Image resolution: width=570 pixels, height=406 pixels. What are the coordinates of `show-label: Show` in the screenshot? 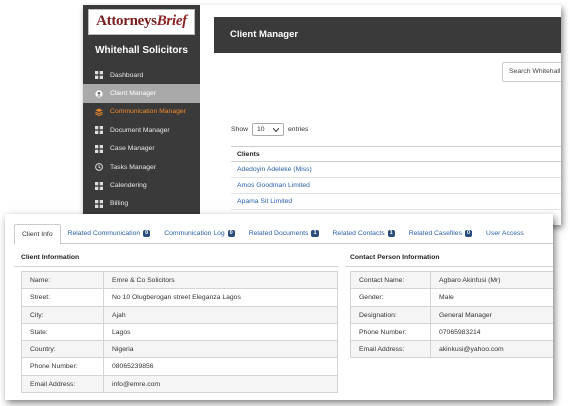 It's located at (240, 129).